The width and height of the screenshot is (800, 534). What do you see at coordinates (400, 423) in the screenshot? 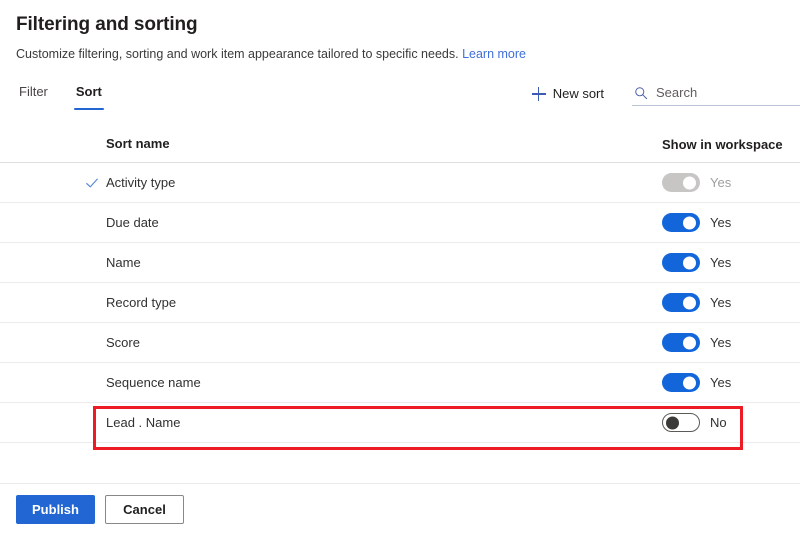
I see `table-row-highlighted: Lead . Name No` at bounding box center [400, 423].